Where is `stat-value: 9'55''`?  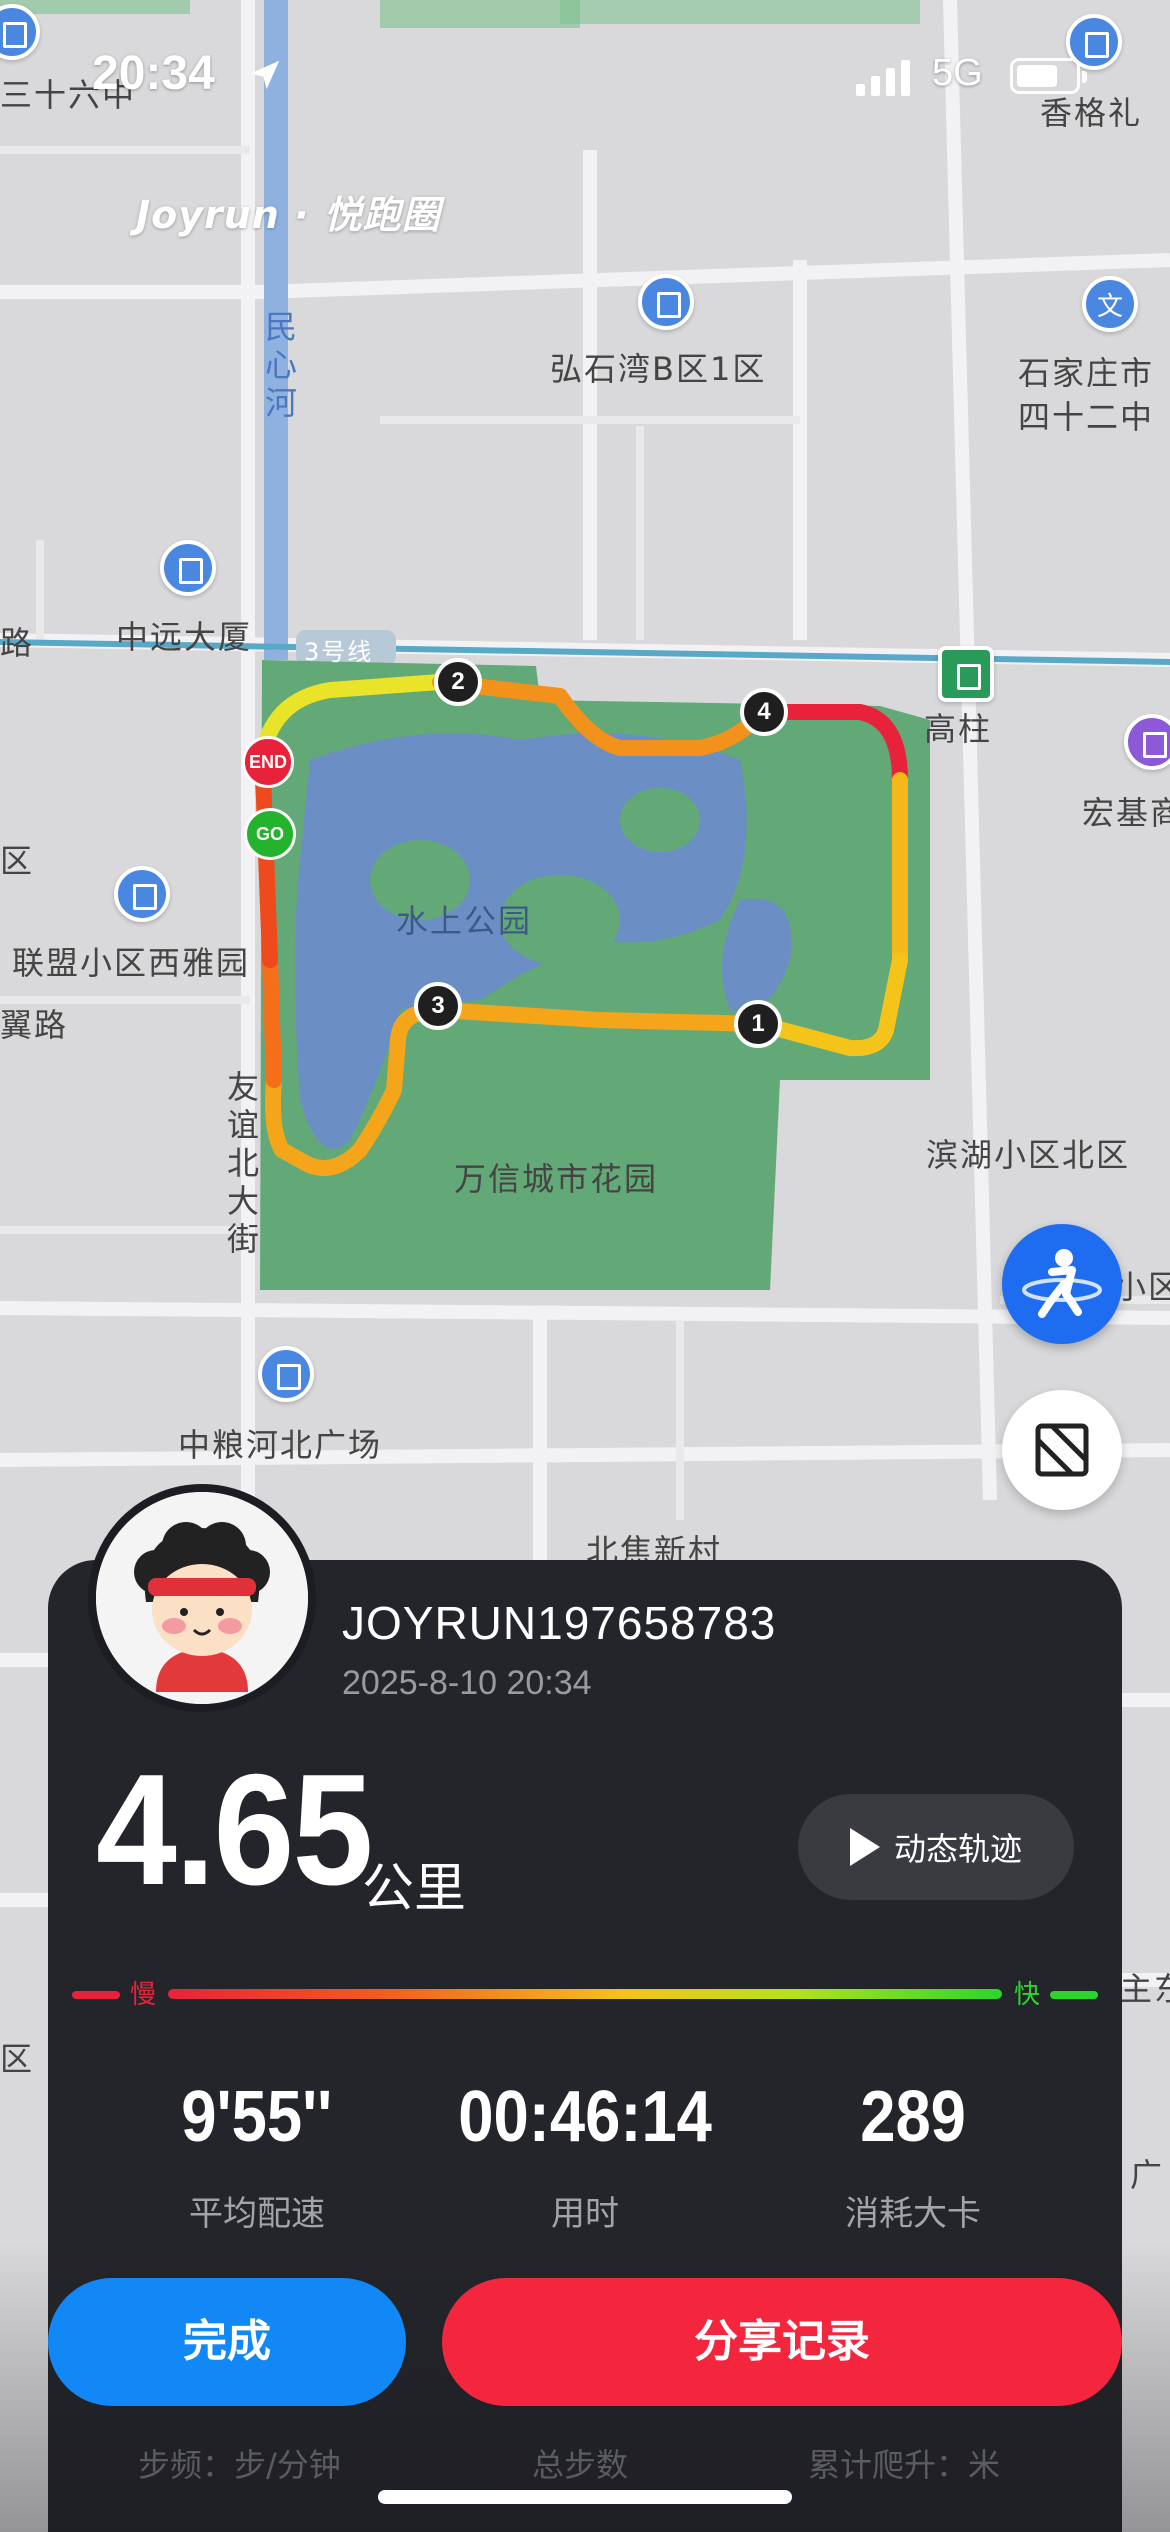 stat-value: 9'55'' is located at coordinates (257, 2117).